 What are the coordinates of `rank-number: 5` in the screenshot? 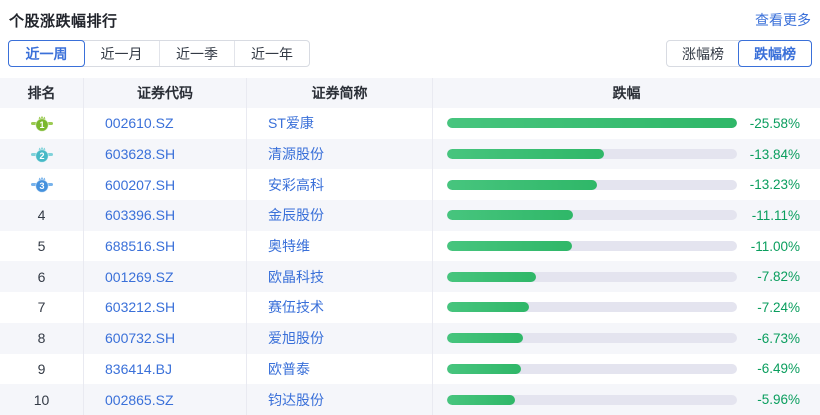 It's located at (41, 246).